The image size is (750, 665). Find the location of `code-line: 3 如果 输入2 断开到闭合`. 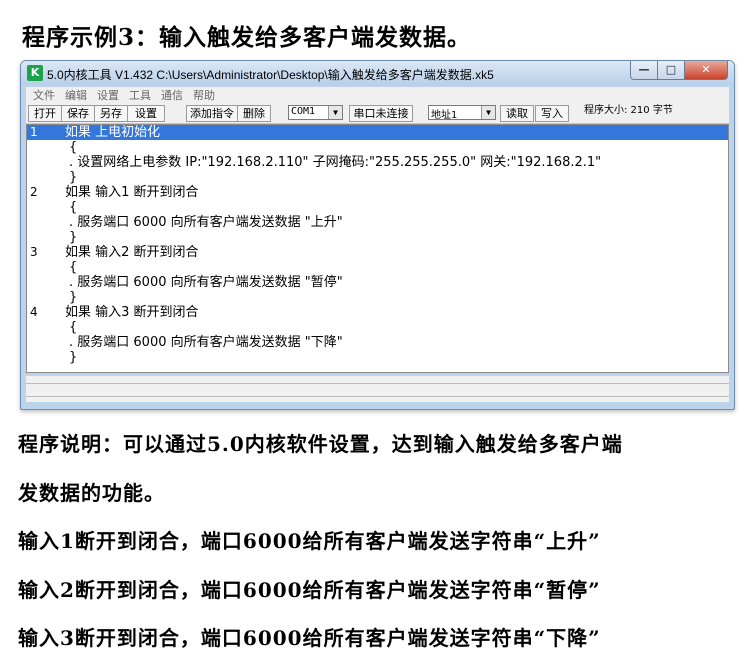

code-line: 3 如果 输入2 断开到闭合 is located at coordinates (377, 252).